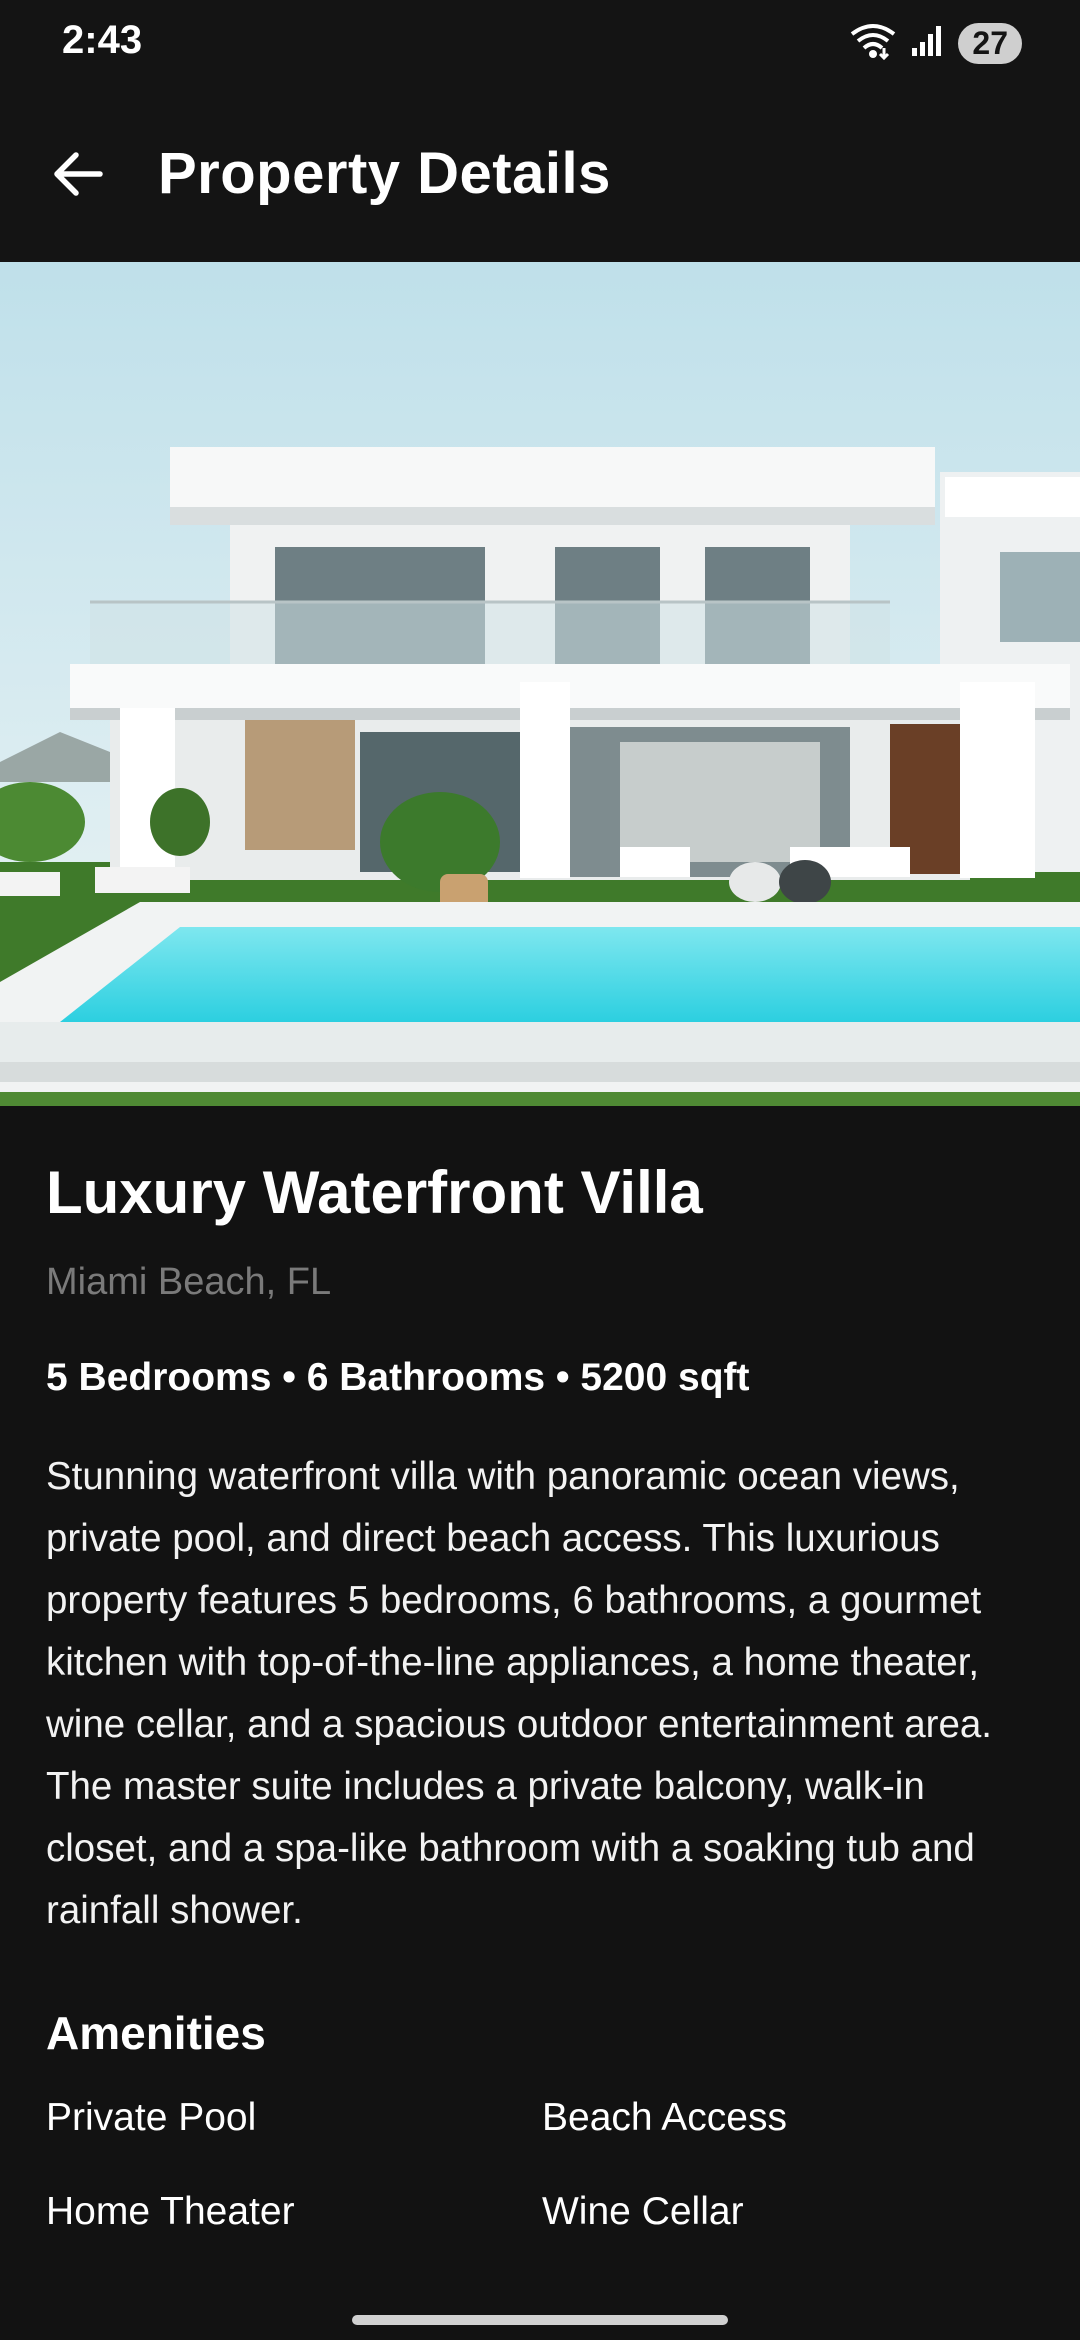  What do you see at coordinates (664, 2117) in the screenshot?
I see `amenity-item: Beach Access` at bounding box center [664, 2117].